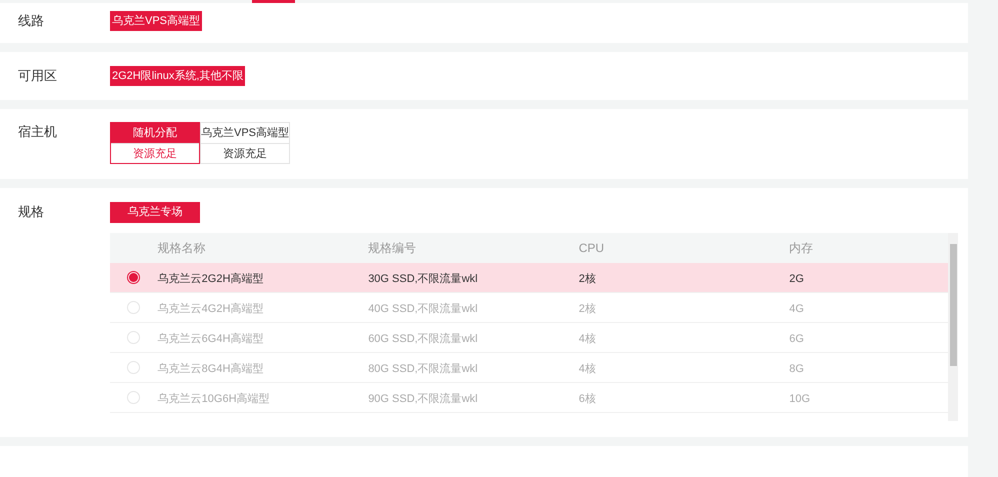 Image resolution: width=998 pixels, height=477 pixels. Describe the element at coordinates (211, 308) in the screenshot. I see `table-cell: 乌克兰云4G2H高端型` at that location.